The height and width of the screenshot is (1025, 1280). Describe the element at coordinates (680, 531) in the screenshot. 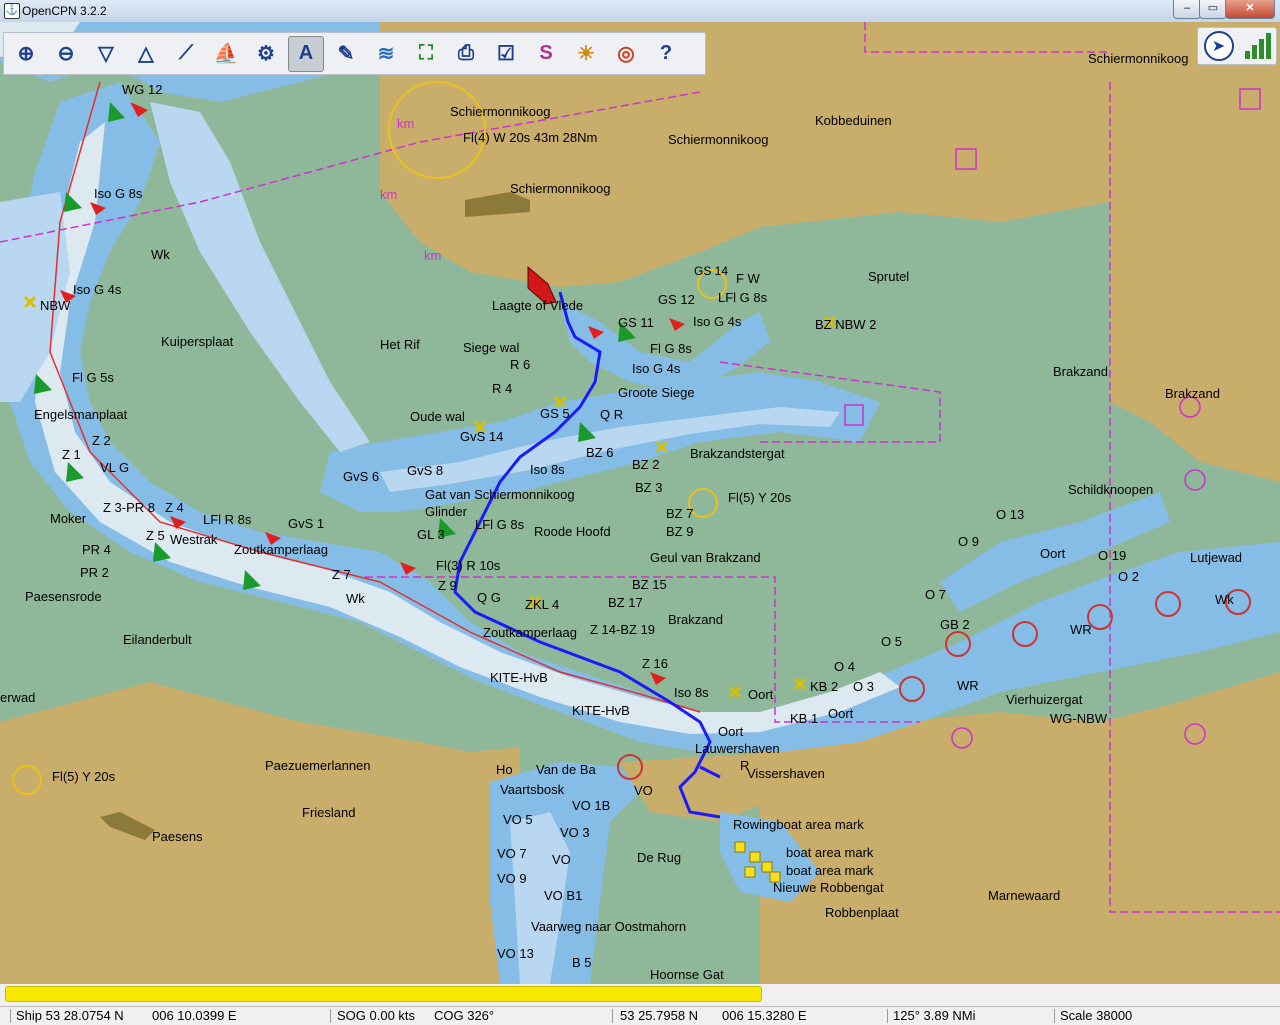

I see `map-label: BZ 9` at that location.